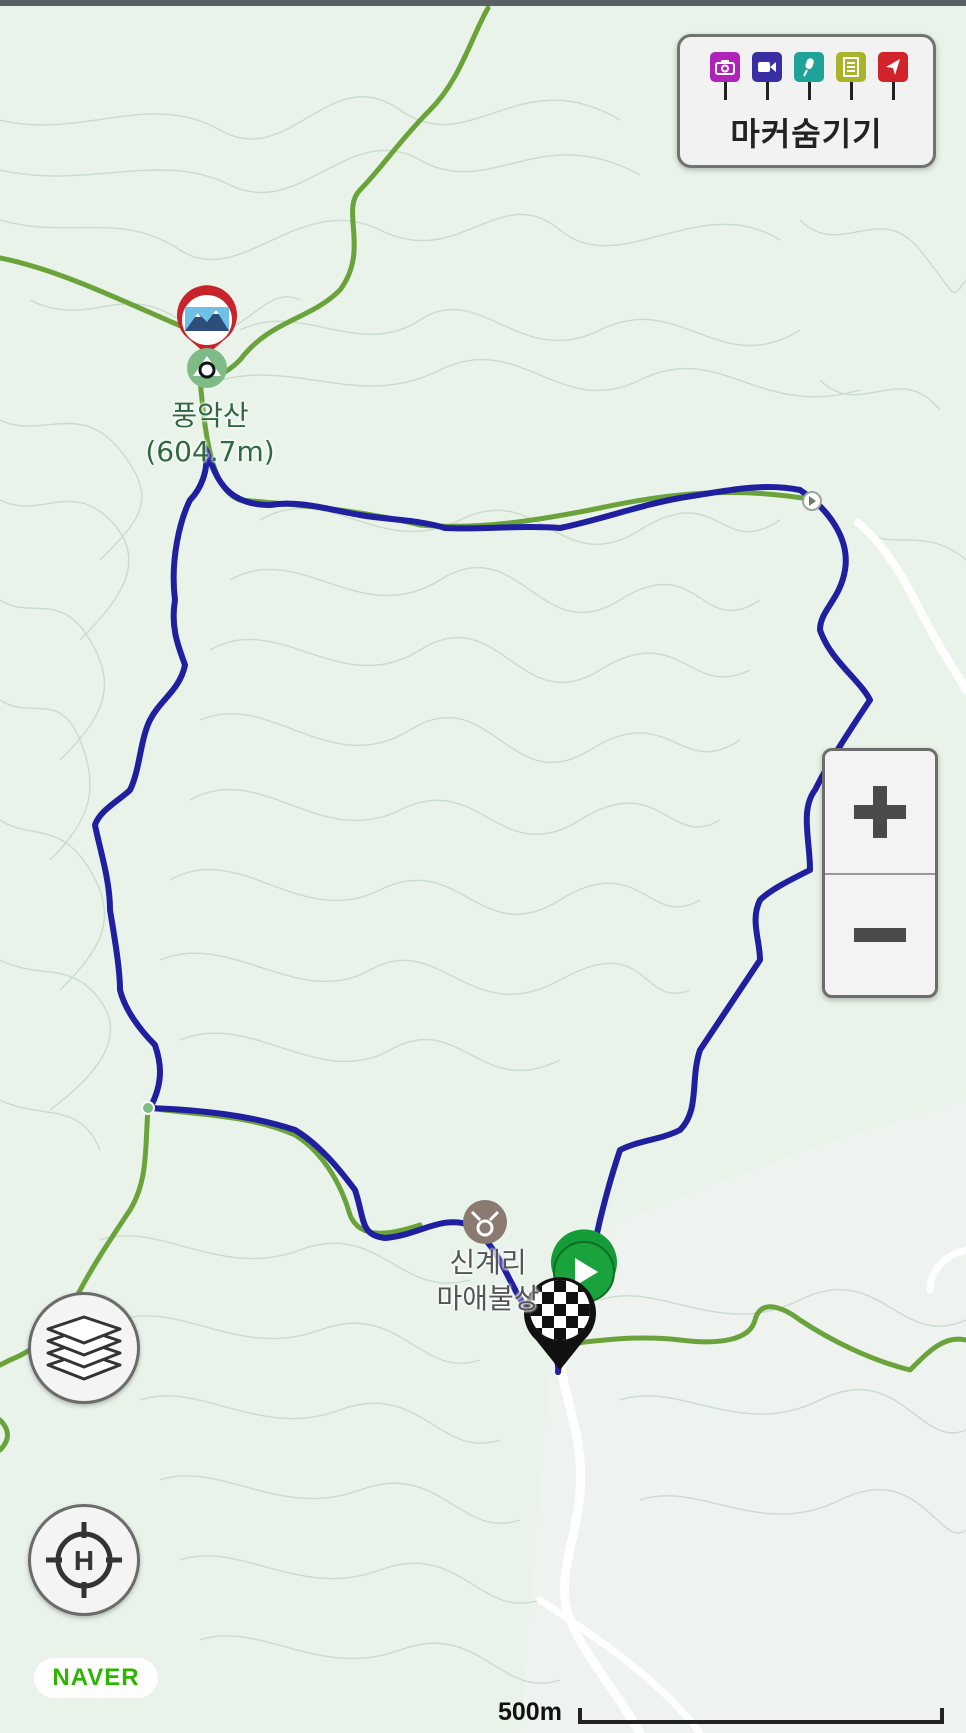 This screenshot has width=966, height=1733. Describe the element at coordinates (761, 1716) in the screenshot. I see `scale-bar` at that location.